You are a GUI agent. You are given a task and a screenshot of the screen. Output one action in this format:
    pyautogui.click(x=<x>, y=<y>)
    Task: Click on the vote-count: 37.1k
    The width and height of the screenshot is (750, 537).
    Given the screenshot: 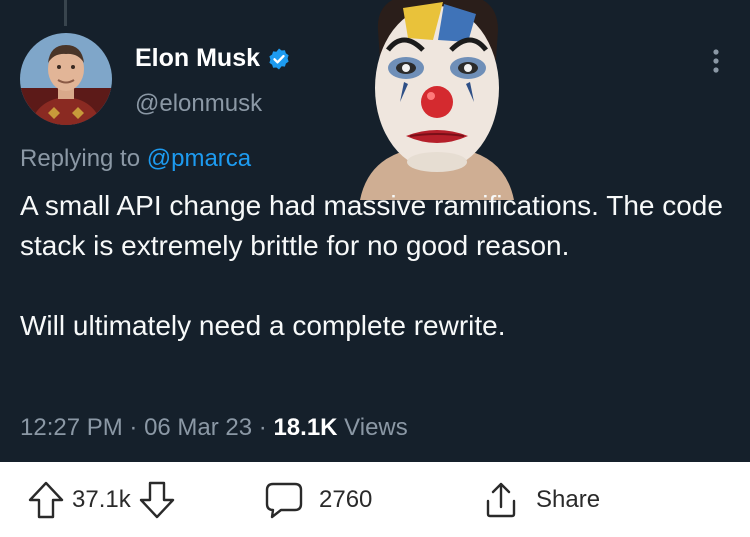 What is the action you would take?
    pyautogui.click(x=101, y=499)
    